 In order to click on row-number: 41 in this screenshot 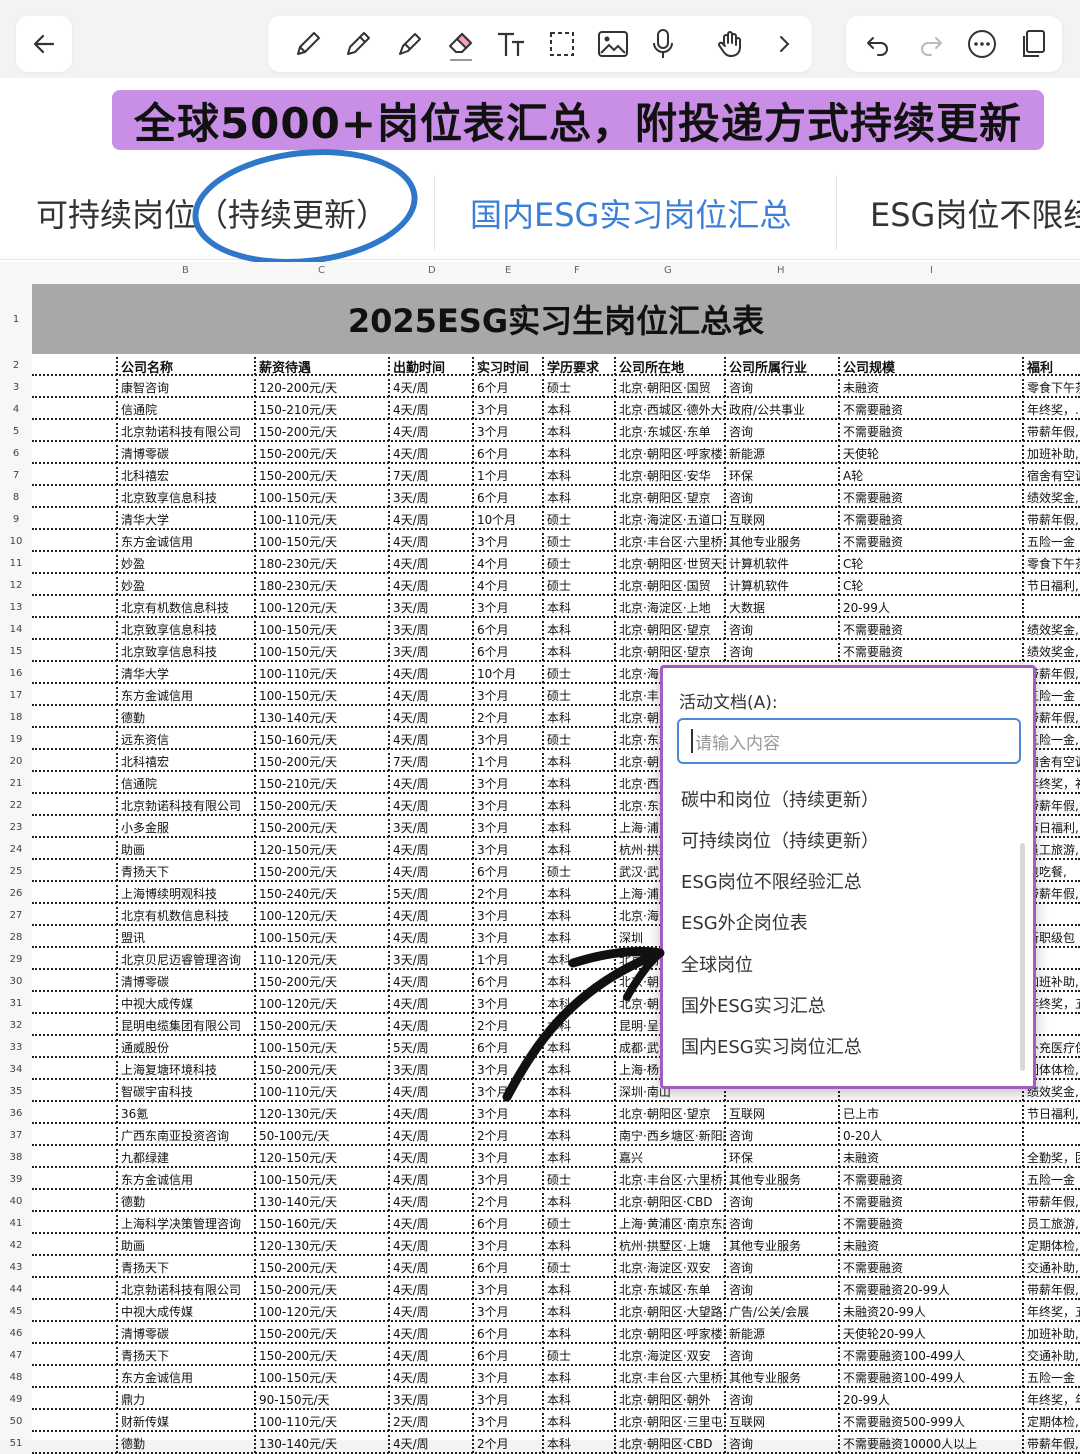, I will do `click(16, 1223)`.